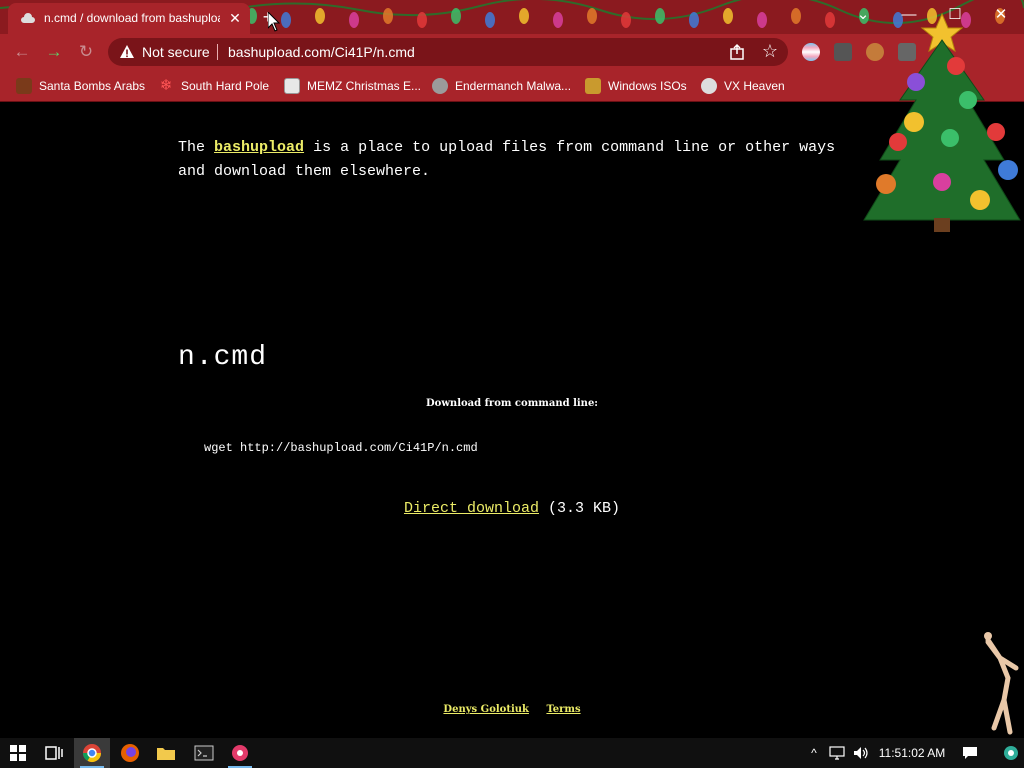 The image size is (1024, 768). What do you see at coordinates (28, 18) in the screenshot?
I see `cloud-favicon-icon` at bounding box center [28, 18].